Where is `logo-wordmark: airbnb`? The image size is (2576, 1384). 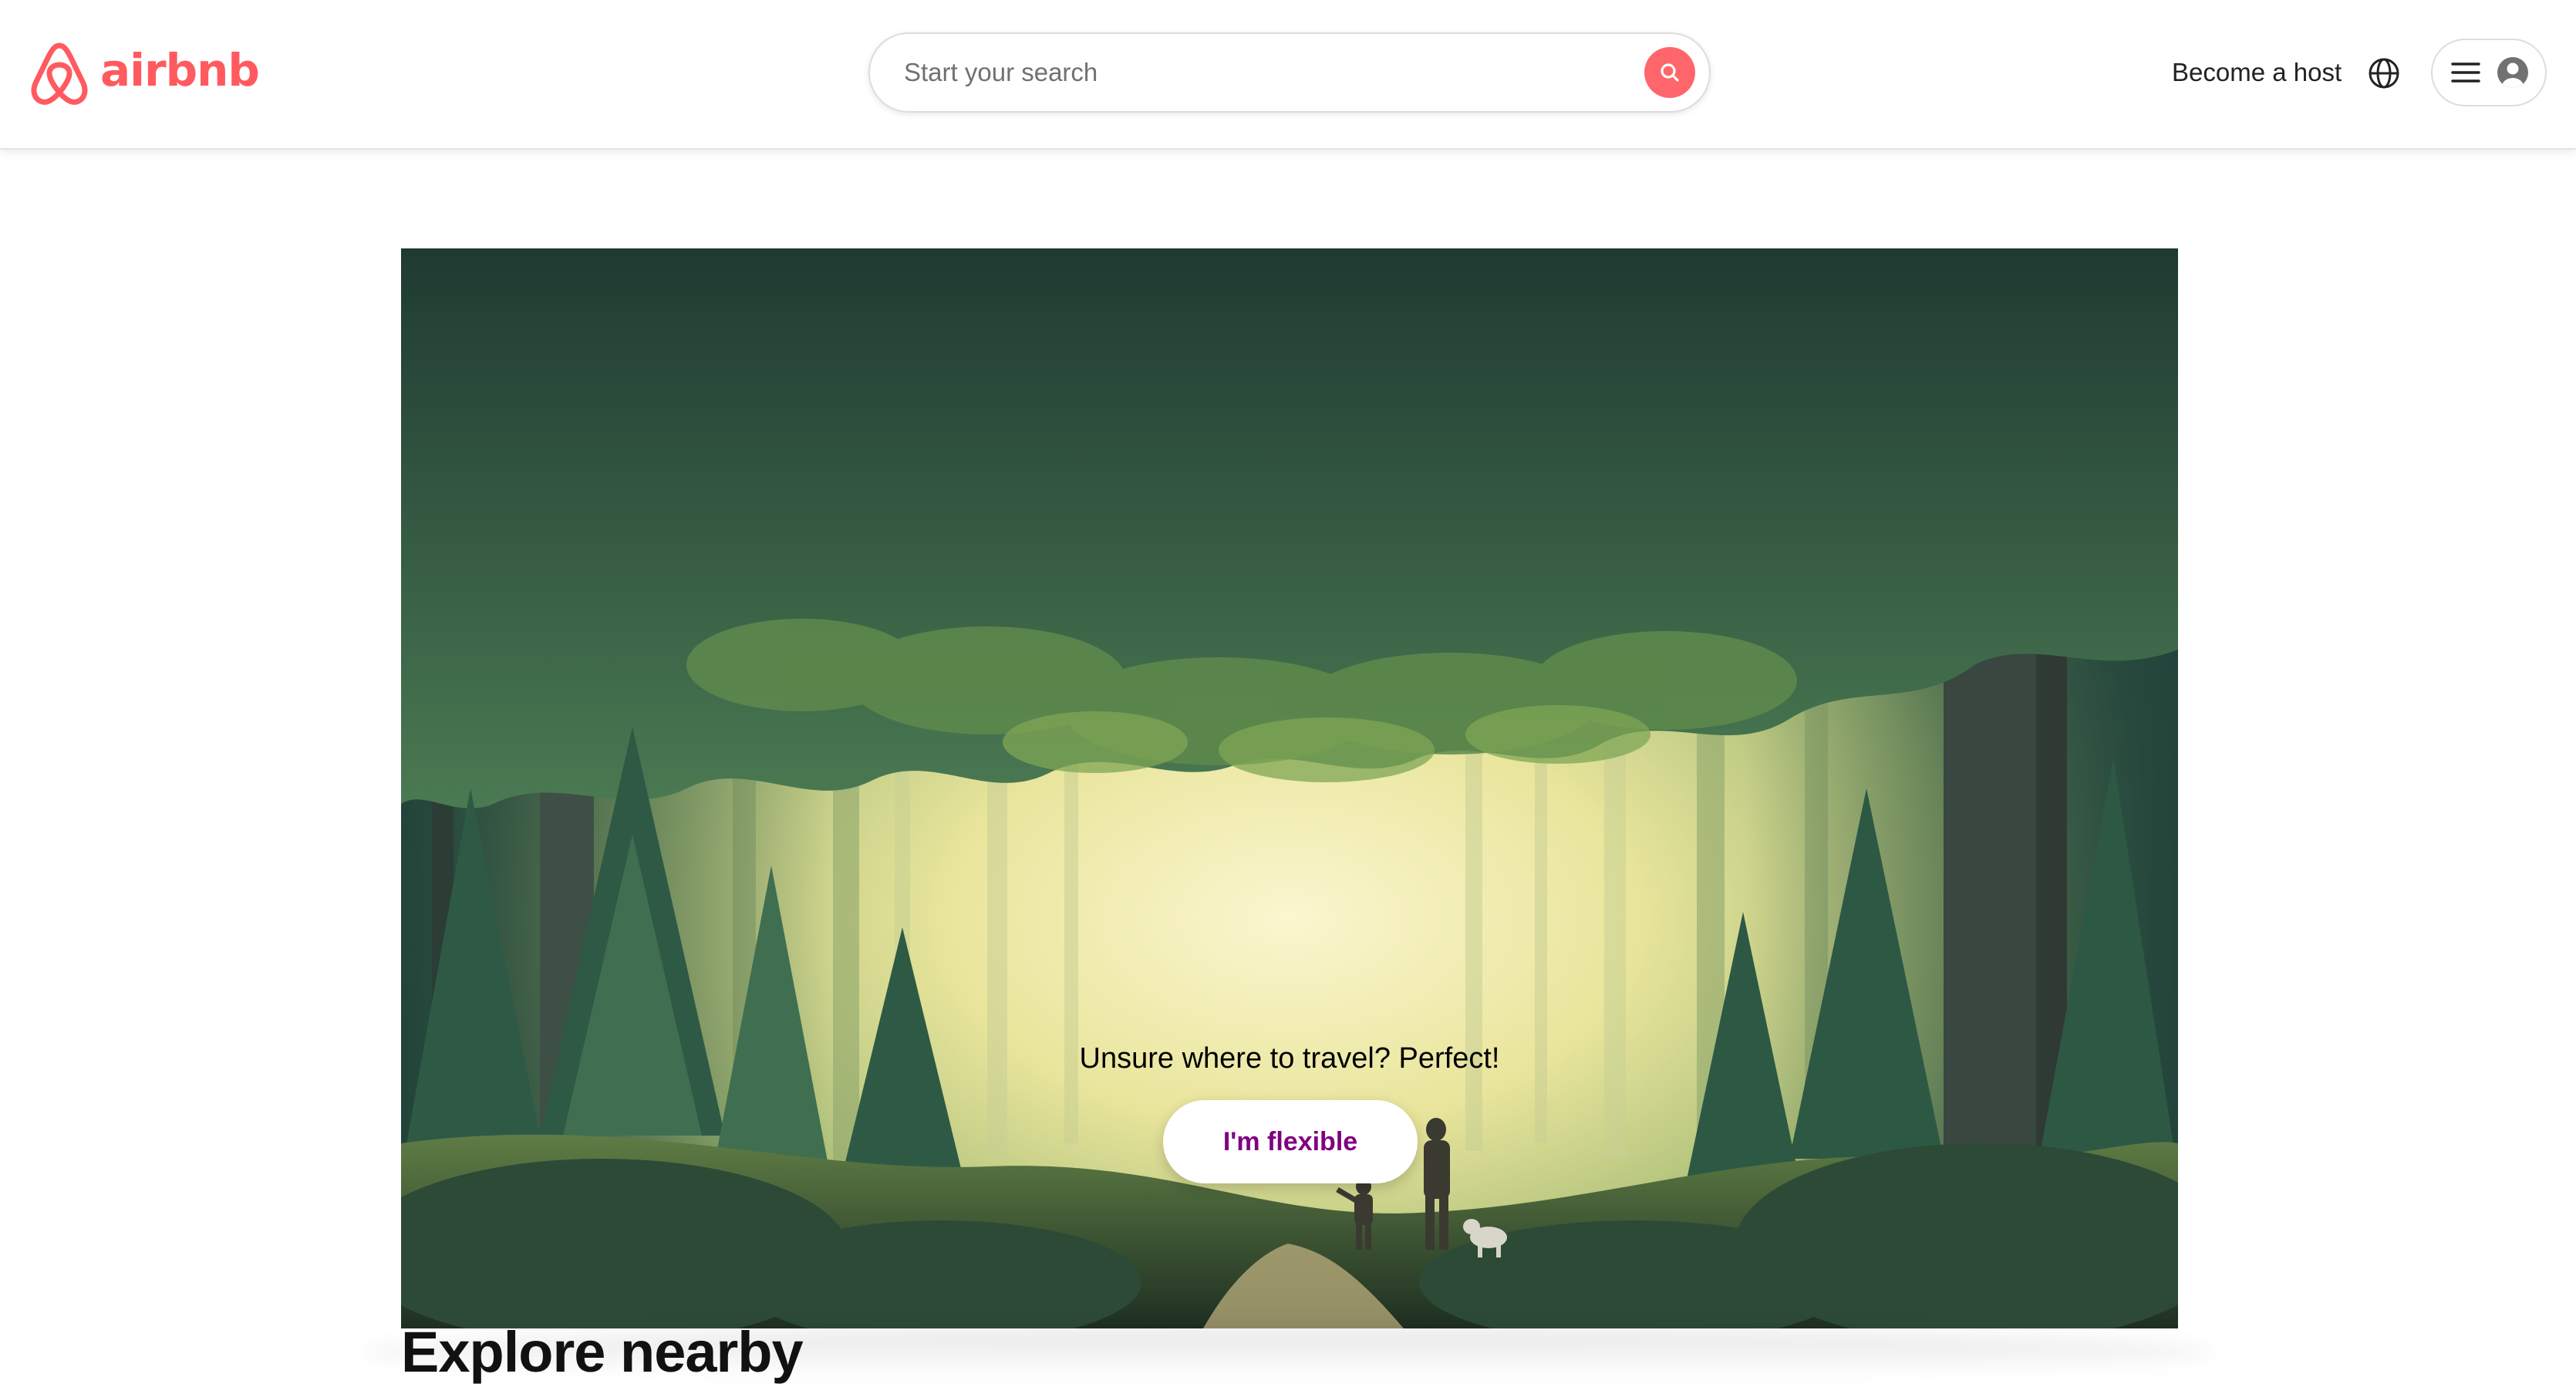
logo-wordmark: airbnb is located at coordinates (180, 70).